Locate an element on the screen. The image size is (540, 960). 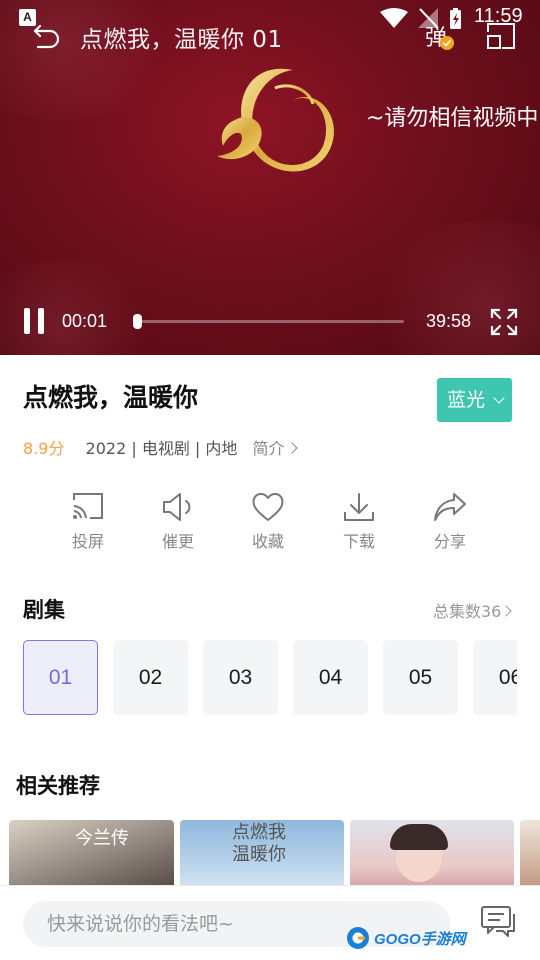
recommend-list: 今兰传 点燃我温暖你 is located at coordinates (270, 853).